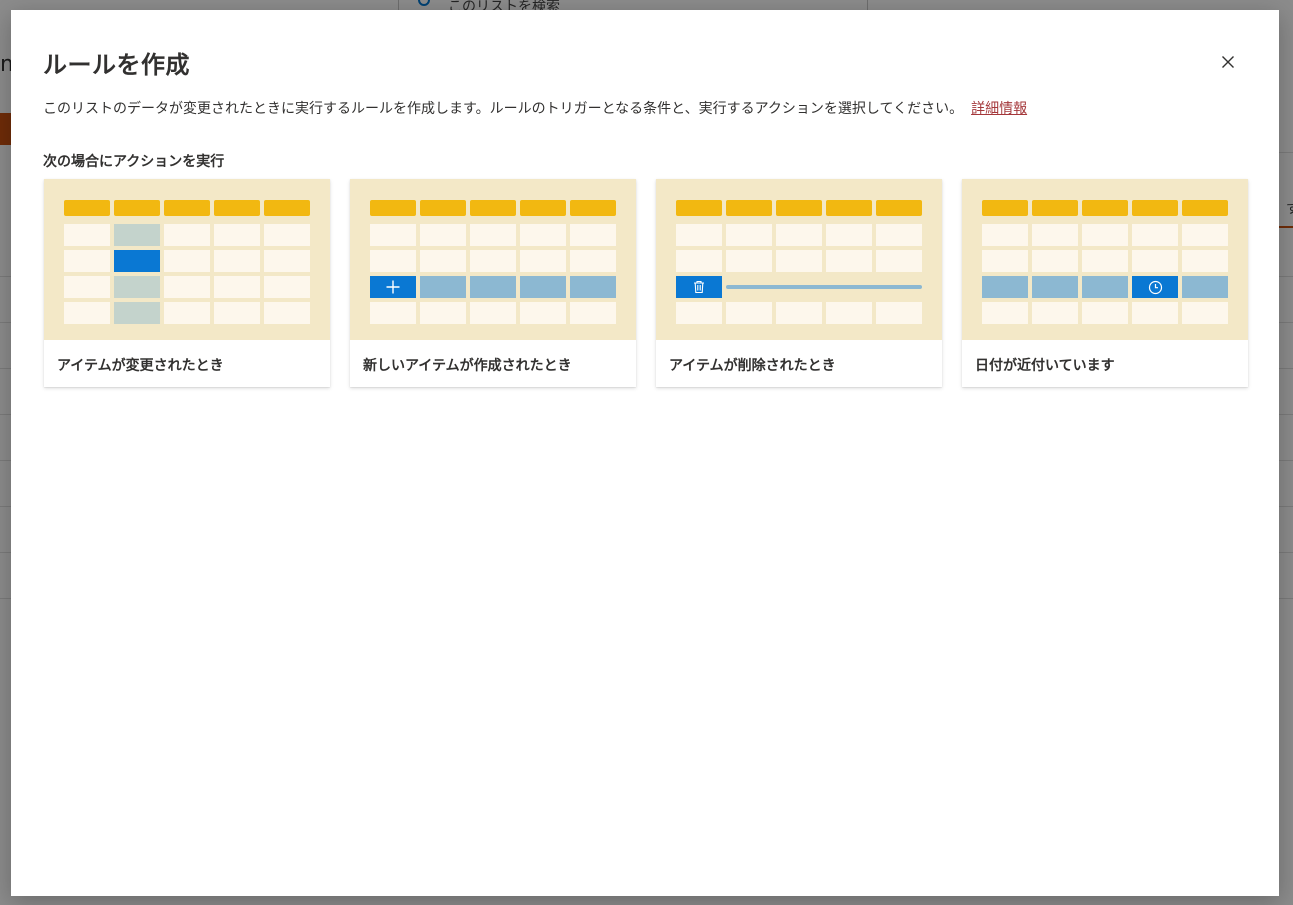  Describe the element at coordinates (140, 366) in the screenshot. I see `card-label: アイテムが変更されたとき` at that location.